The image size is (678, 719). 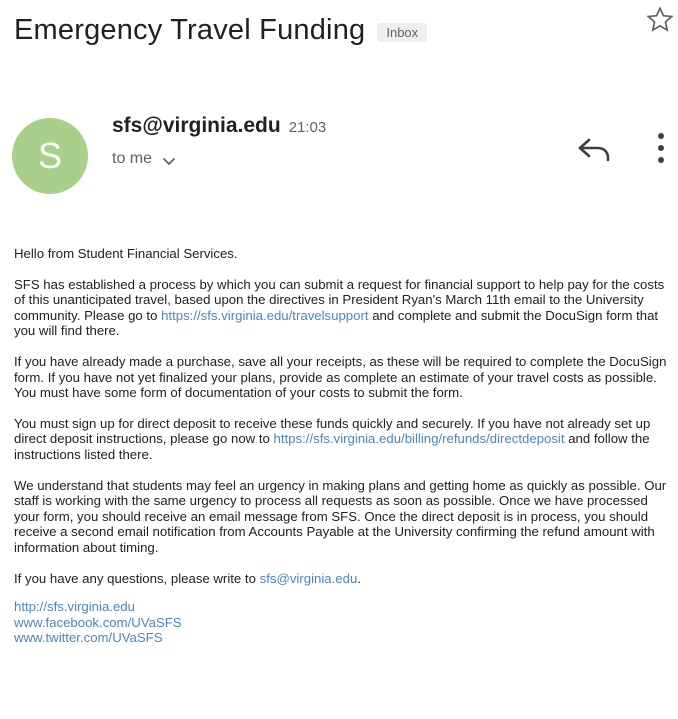 What do you see at coordinates (402, 32) in the screenshot?
I see `inbox-label-chip: Inbox` at bounding box center [402, 32].